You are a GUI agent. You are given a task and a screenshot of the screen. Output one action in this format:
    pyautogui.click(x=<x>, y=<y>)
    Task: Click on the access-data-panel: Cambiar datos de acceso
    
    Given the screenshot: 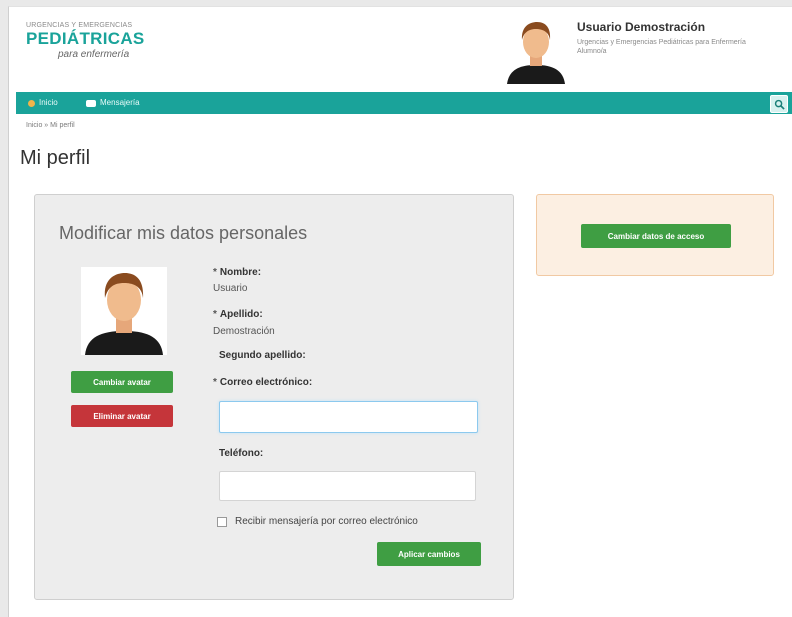 What is the action you would take?
    pyautogui.click(x=655, y=235)
    